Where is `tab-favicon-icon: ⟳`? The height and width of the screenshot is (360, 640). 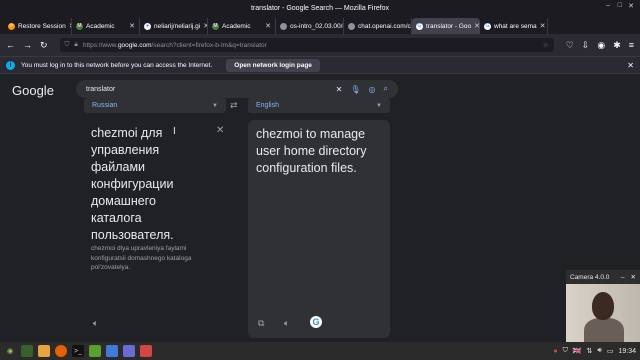
tab-favicon-icon: ⟳ is located at coordinates (11, 26).